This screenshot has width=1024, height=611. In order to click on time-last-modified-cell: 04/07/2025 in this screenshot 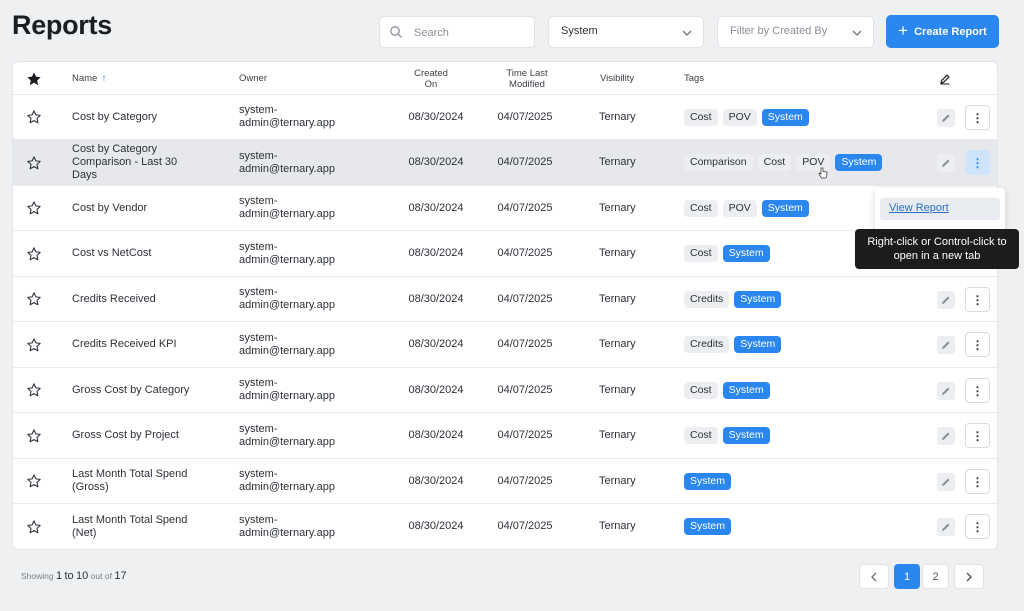, I will do `click(525, 162)`.